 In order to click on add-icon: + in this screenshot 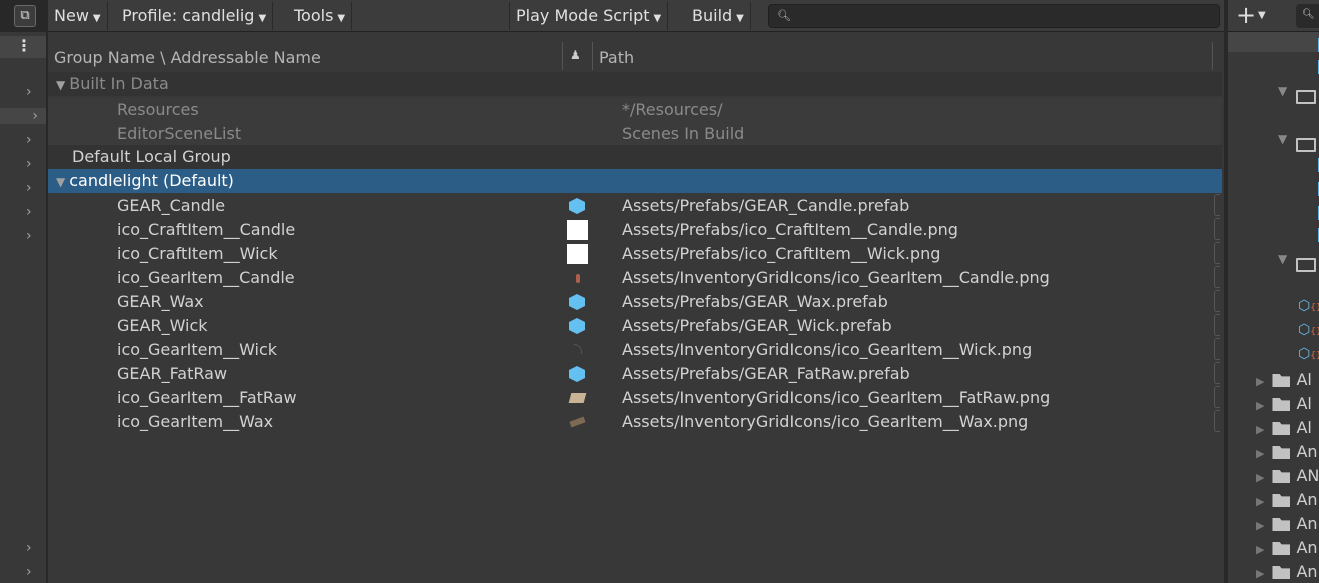, I will do `click(1246, 15)`.